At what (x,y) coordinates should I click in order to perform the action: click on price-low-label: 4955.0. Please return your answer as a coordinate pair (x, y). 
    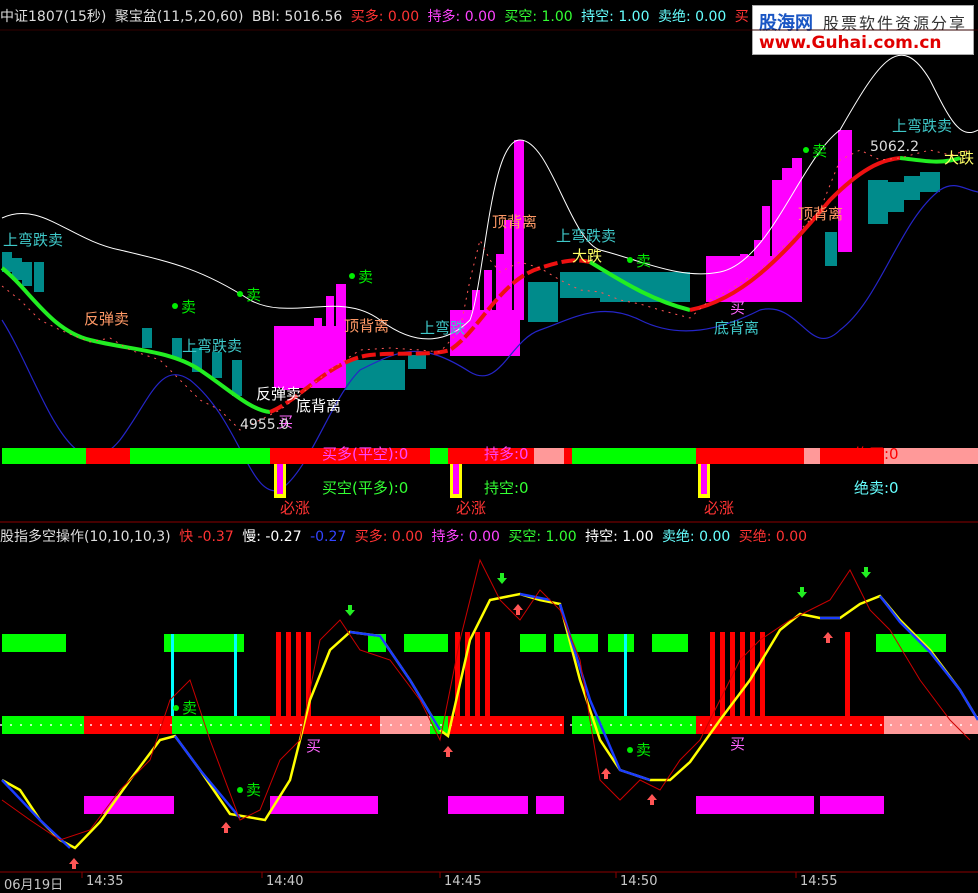
    Looking at the image, I should click on (264, 425).